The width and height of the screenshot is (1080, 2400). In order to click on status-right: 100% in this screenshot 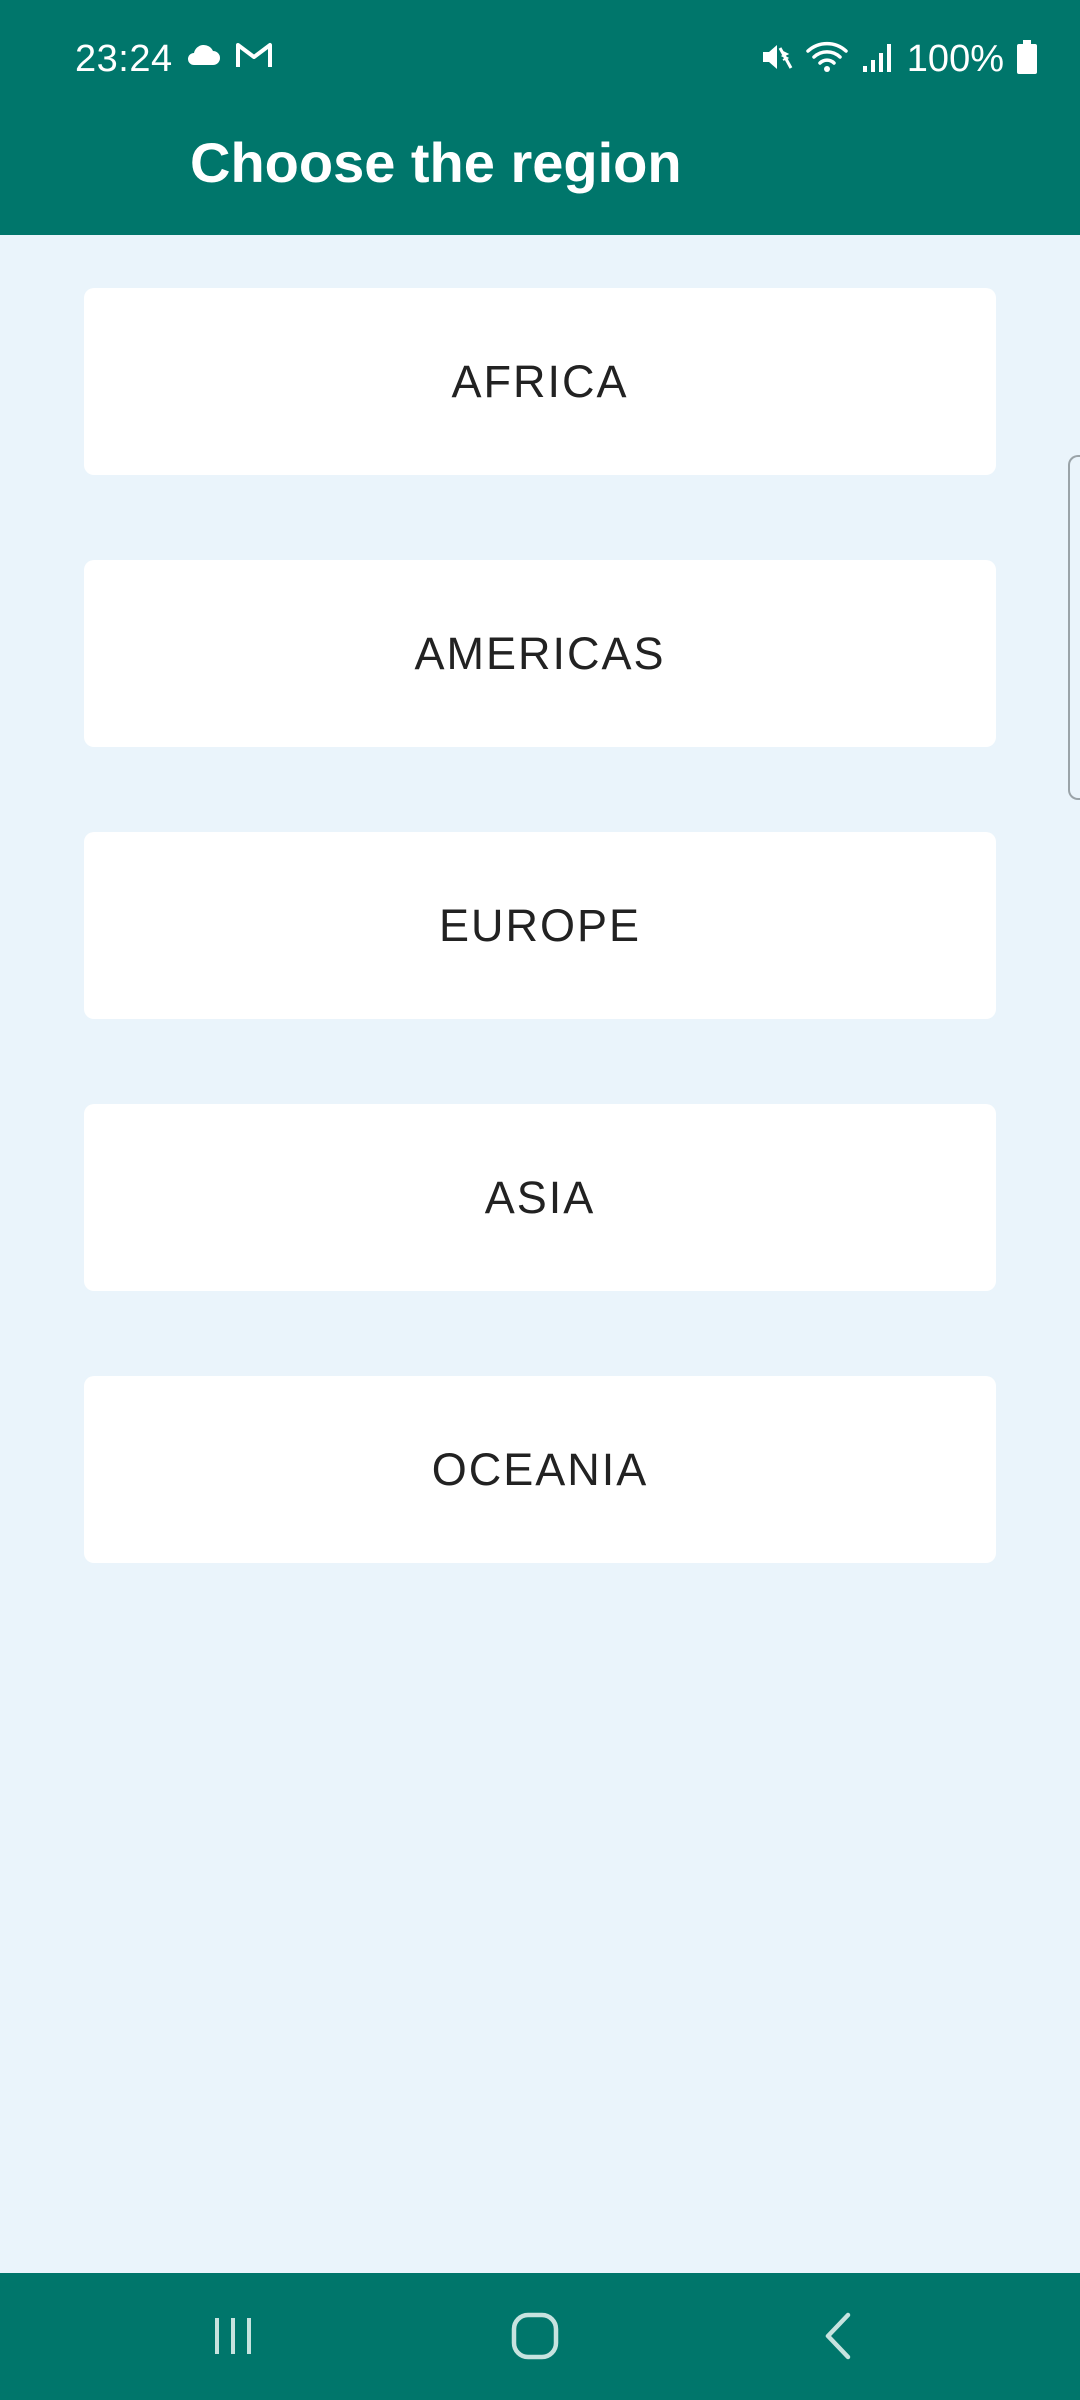, I will do `click(898, 59)`.